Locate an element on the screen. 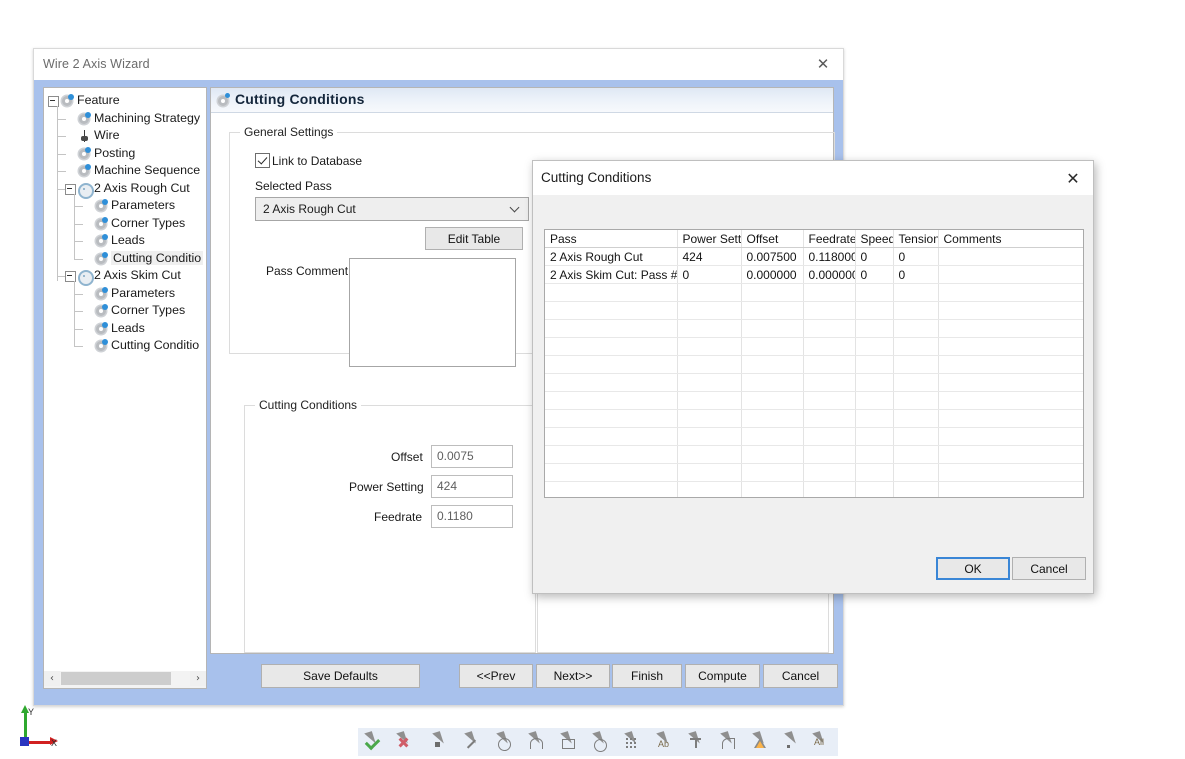  tree-item: 2 Axis Skim Cut is located at coordinates (127, 276).